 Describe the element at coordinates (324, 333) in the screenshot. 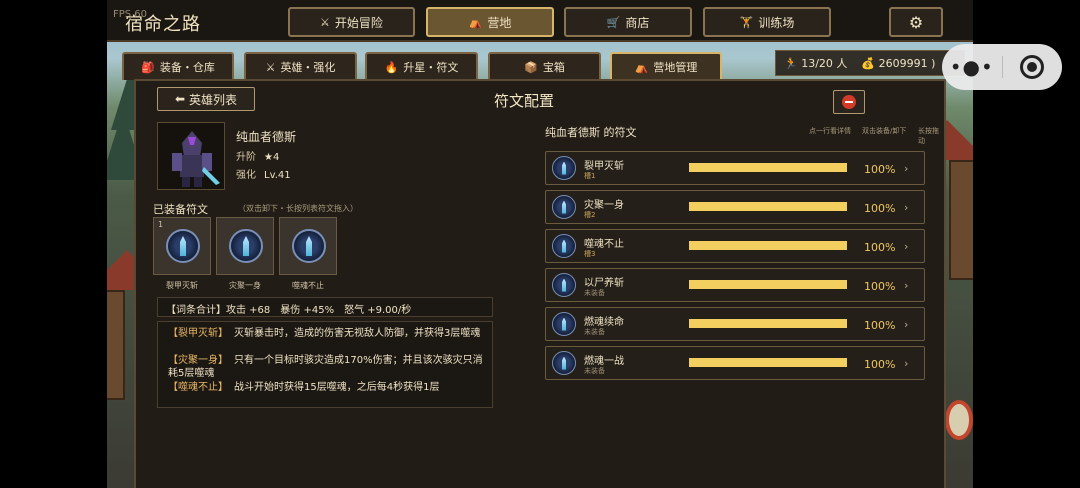

I see `rune-description: 【裂甲灭斩】 灭斩暴击时，造成的伤害无视敌人防御，并获得3层噬魂` at that location.